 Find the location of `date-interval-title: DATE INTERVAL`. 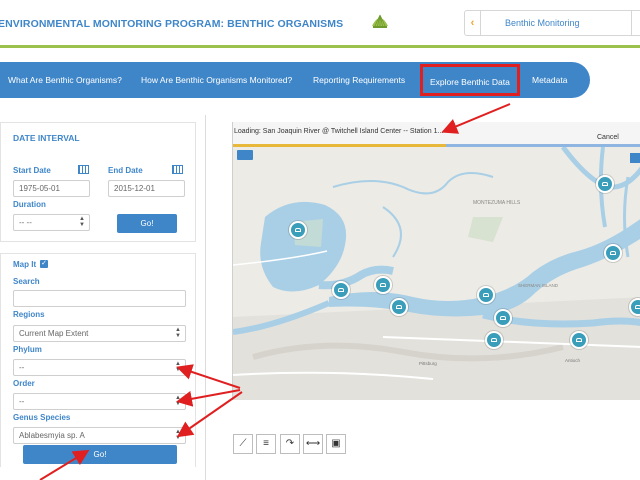

date-interval-title: DATE INTERVAL is located at coordinates (46, 138).